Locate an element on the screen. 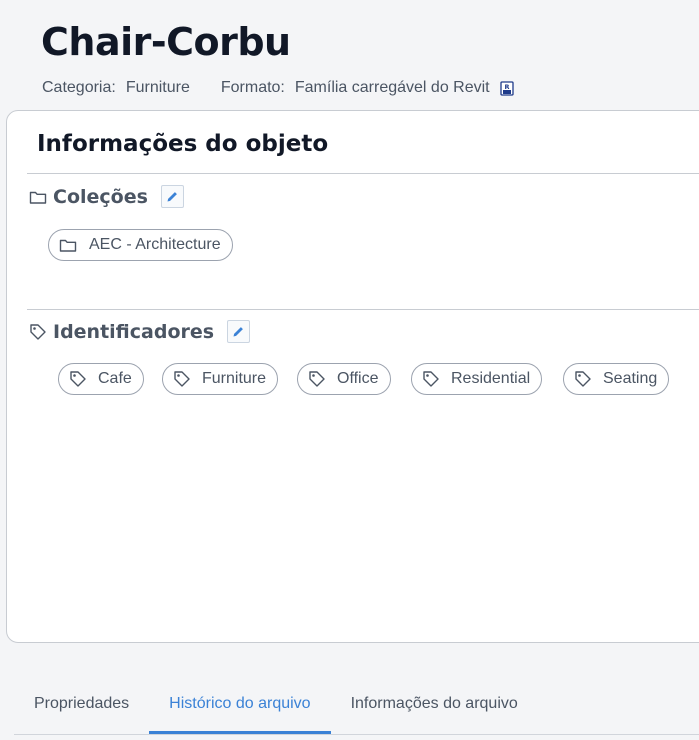 This screenshot has height=740, width=699. panel-divider is located at coordinates (363, 173).